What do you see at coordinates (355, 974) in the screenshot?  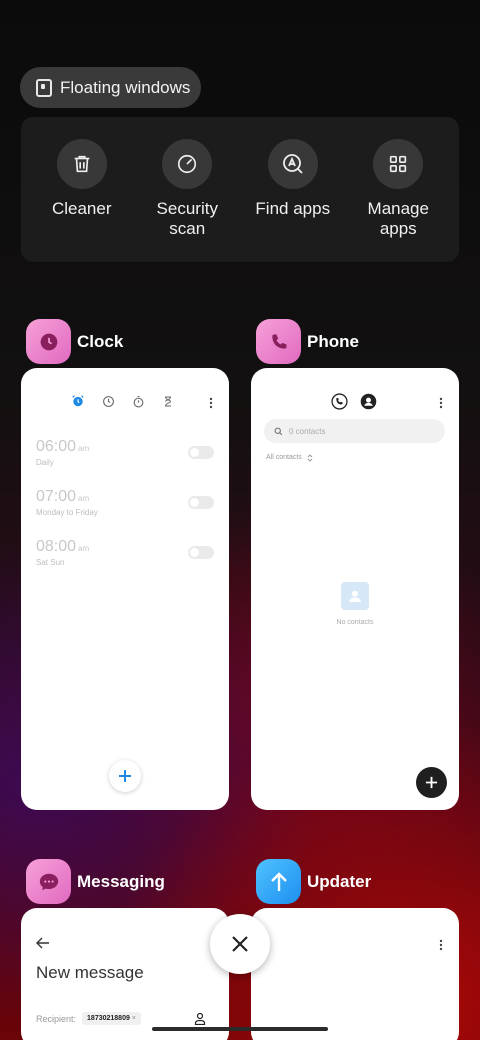 I see `updater-app-preview` at bounding box center [355, 974].